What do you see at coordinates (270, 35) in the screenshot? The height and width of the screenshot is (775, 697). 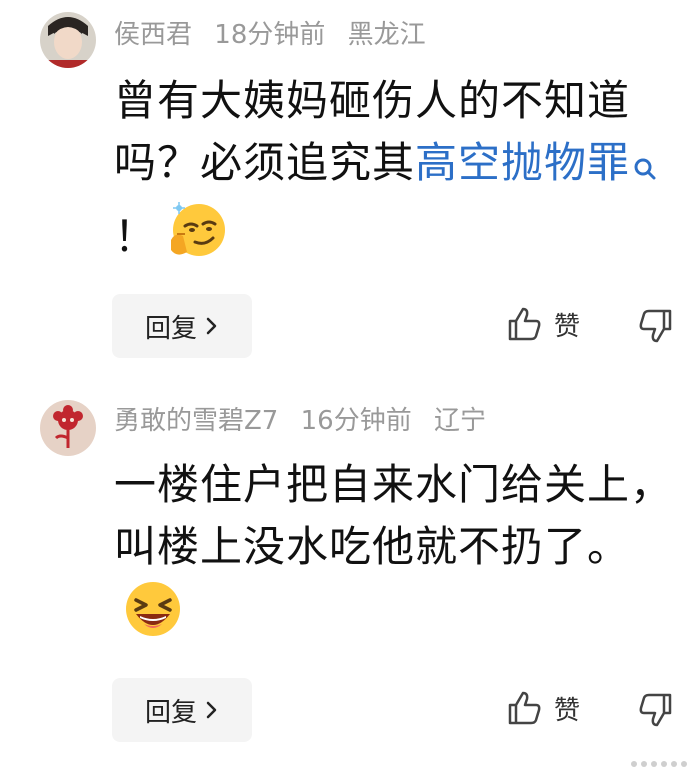 I see `timestamp: 18分钟前` at bounding box center [270, 35].